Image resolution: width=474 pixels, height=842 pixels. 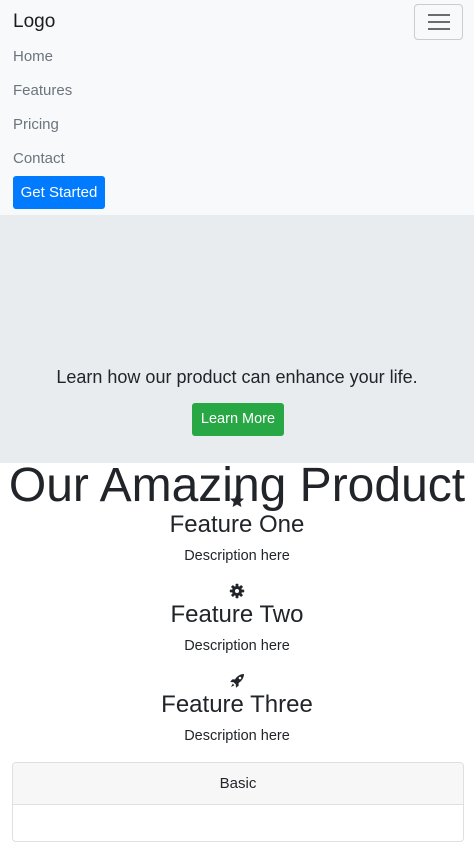 I want to click on feature-title: Feature Two, so click(x=237, y=614).